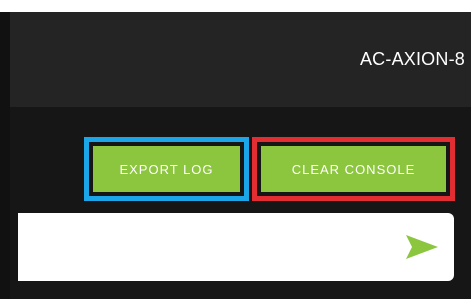 The image size is (471, 299). I want to click on export-log-highlight: EXPORT LOG, so click(166, 169).